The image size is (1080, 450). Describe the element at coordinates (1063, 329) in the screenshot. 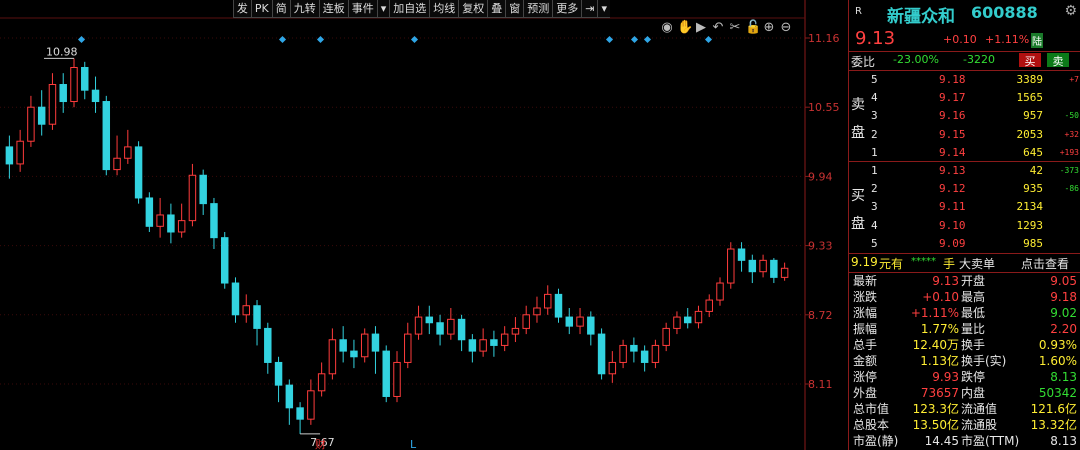

I see `stat-value: 2.20` at that location.